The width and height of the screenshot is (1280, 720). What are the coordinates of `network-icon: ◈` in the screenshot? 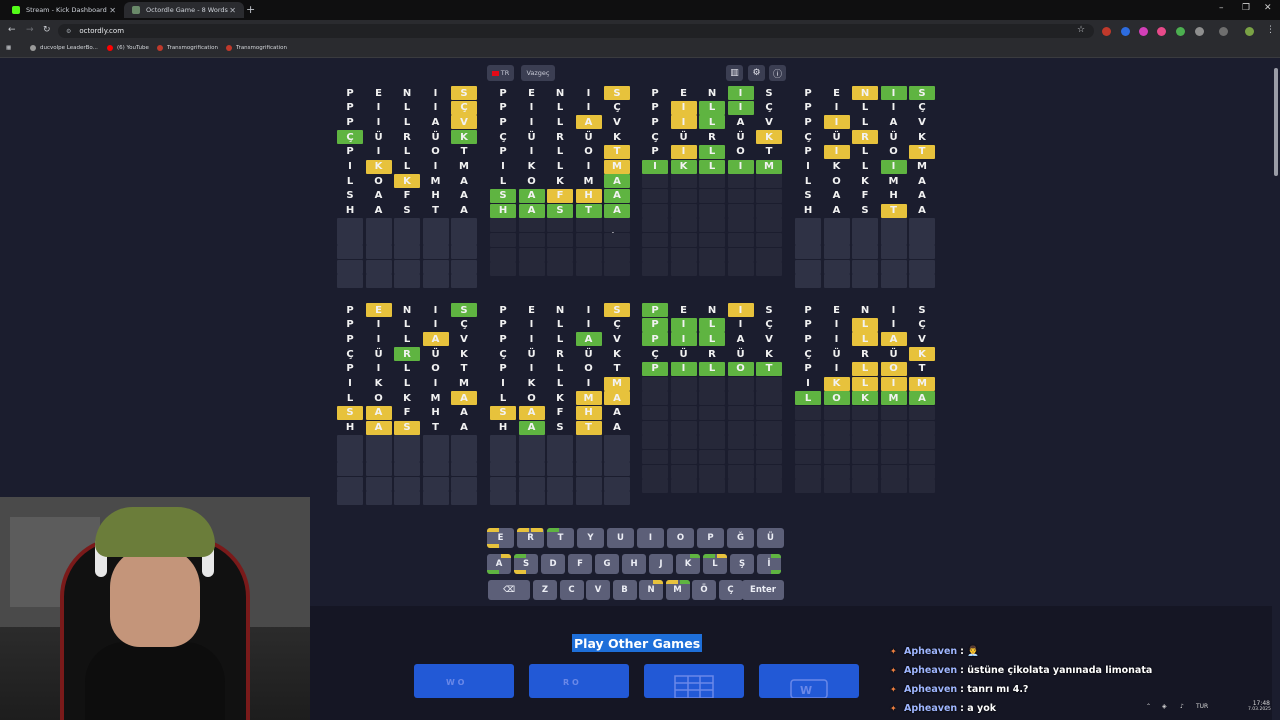 It's located at (1164, 706).